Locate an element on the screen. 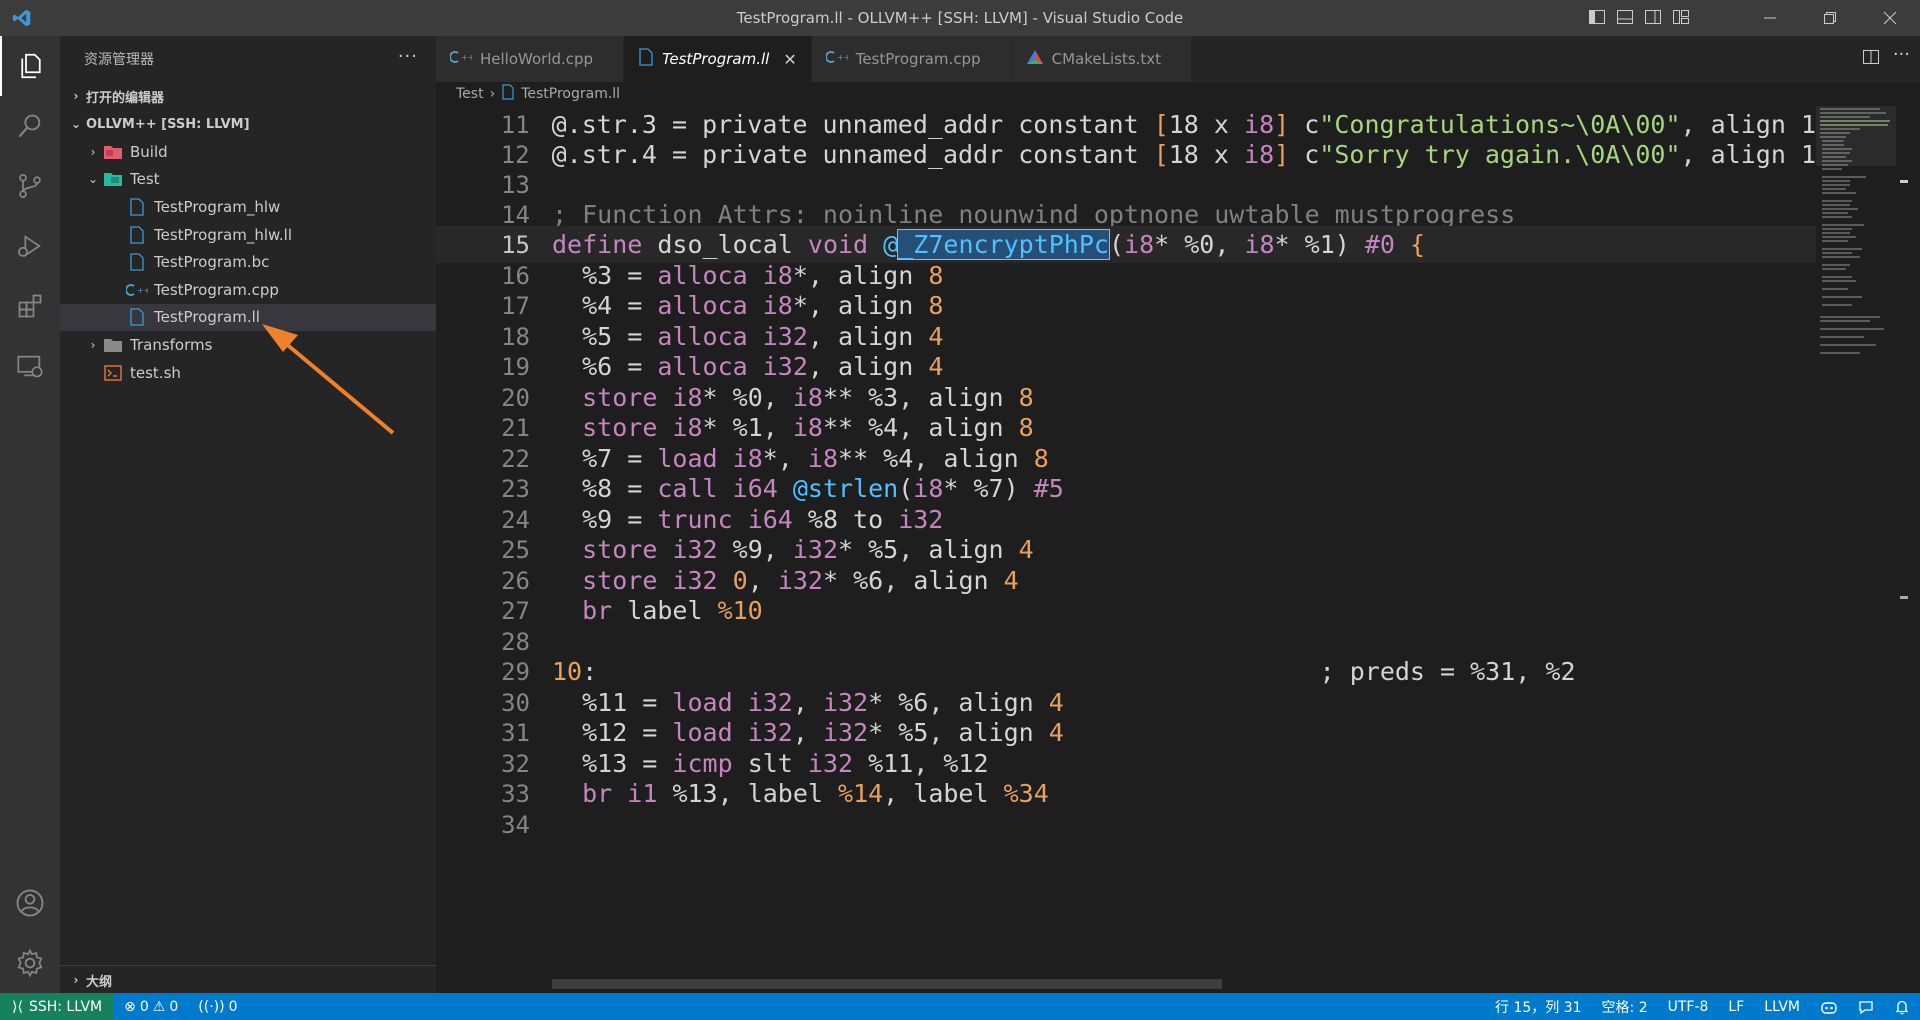  tree-item: › Transforms is located at coordinates (248, 345).